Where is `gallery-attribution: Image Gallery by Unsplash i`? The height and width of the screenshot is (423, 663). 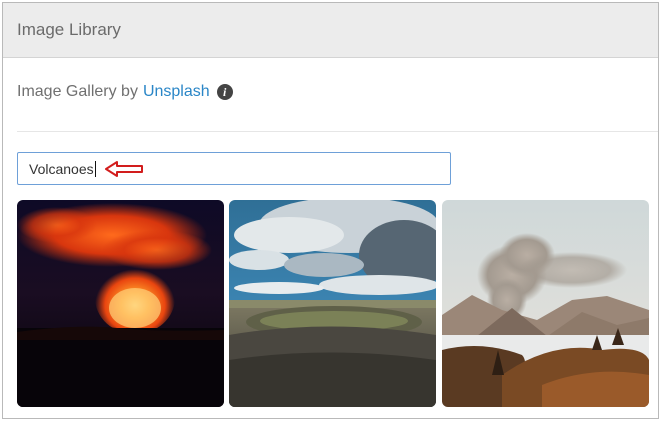
gallery-attribution: Image Gallery by Unsplash i is located at coordinates (125, 92).